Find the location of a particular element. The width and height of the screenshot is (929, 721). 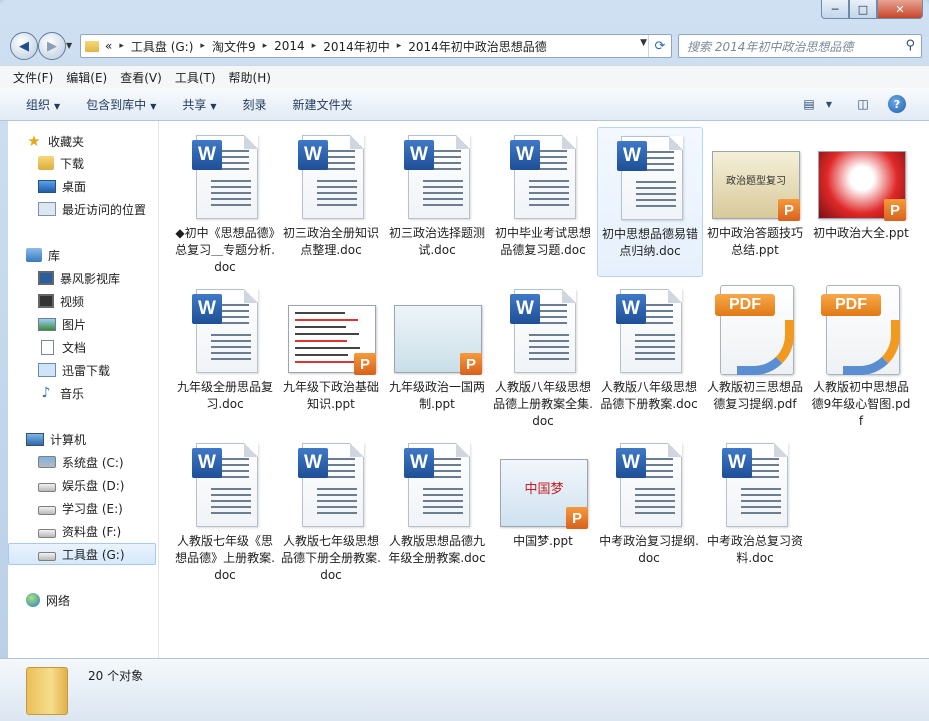

chevron-down-icon: ▼ is located at coordinates (57, 106).